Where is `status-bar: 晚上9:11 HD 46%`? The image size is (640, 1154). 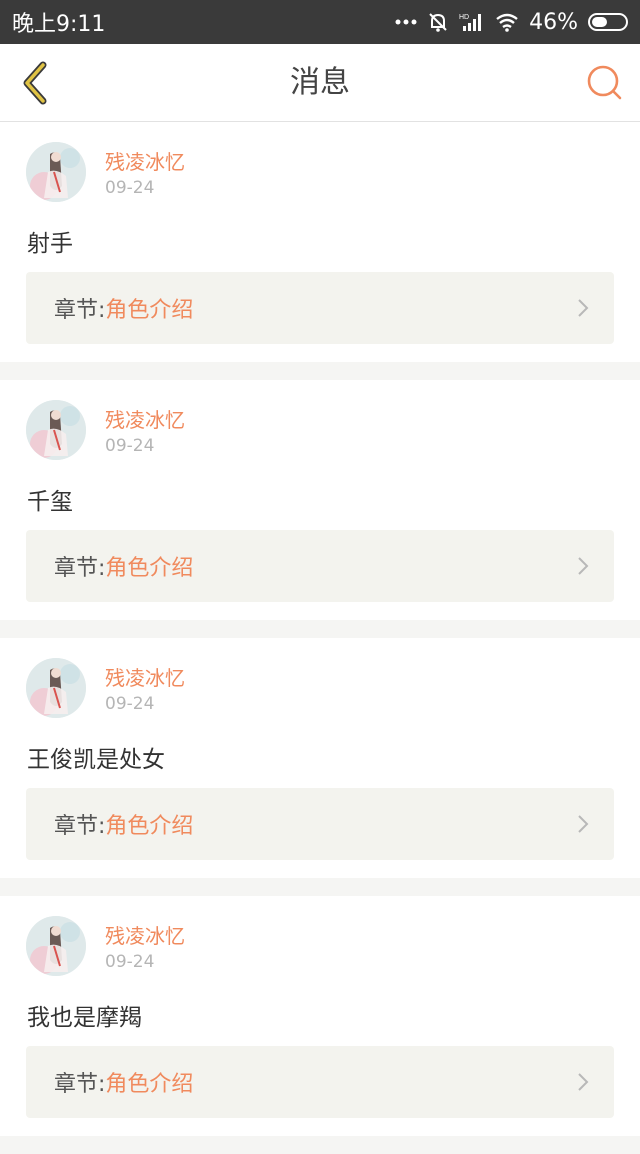
status-bar: 晚上9:11 HD 46% is located at coordinates (320, 22).